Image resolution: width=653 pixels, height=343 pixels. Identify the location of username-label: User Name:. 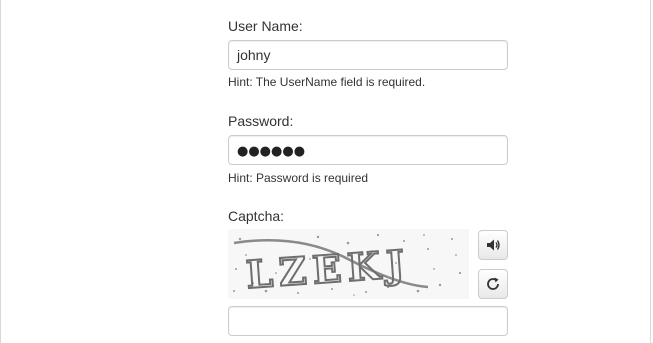
(265, 26).